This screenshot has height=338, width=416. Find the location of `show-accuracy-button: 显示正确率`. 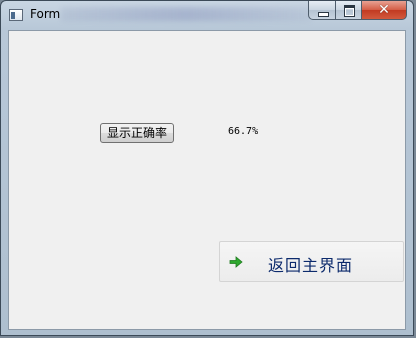

show-accuracy-button: 显示正确率 is located at coordinates (137, 133).